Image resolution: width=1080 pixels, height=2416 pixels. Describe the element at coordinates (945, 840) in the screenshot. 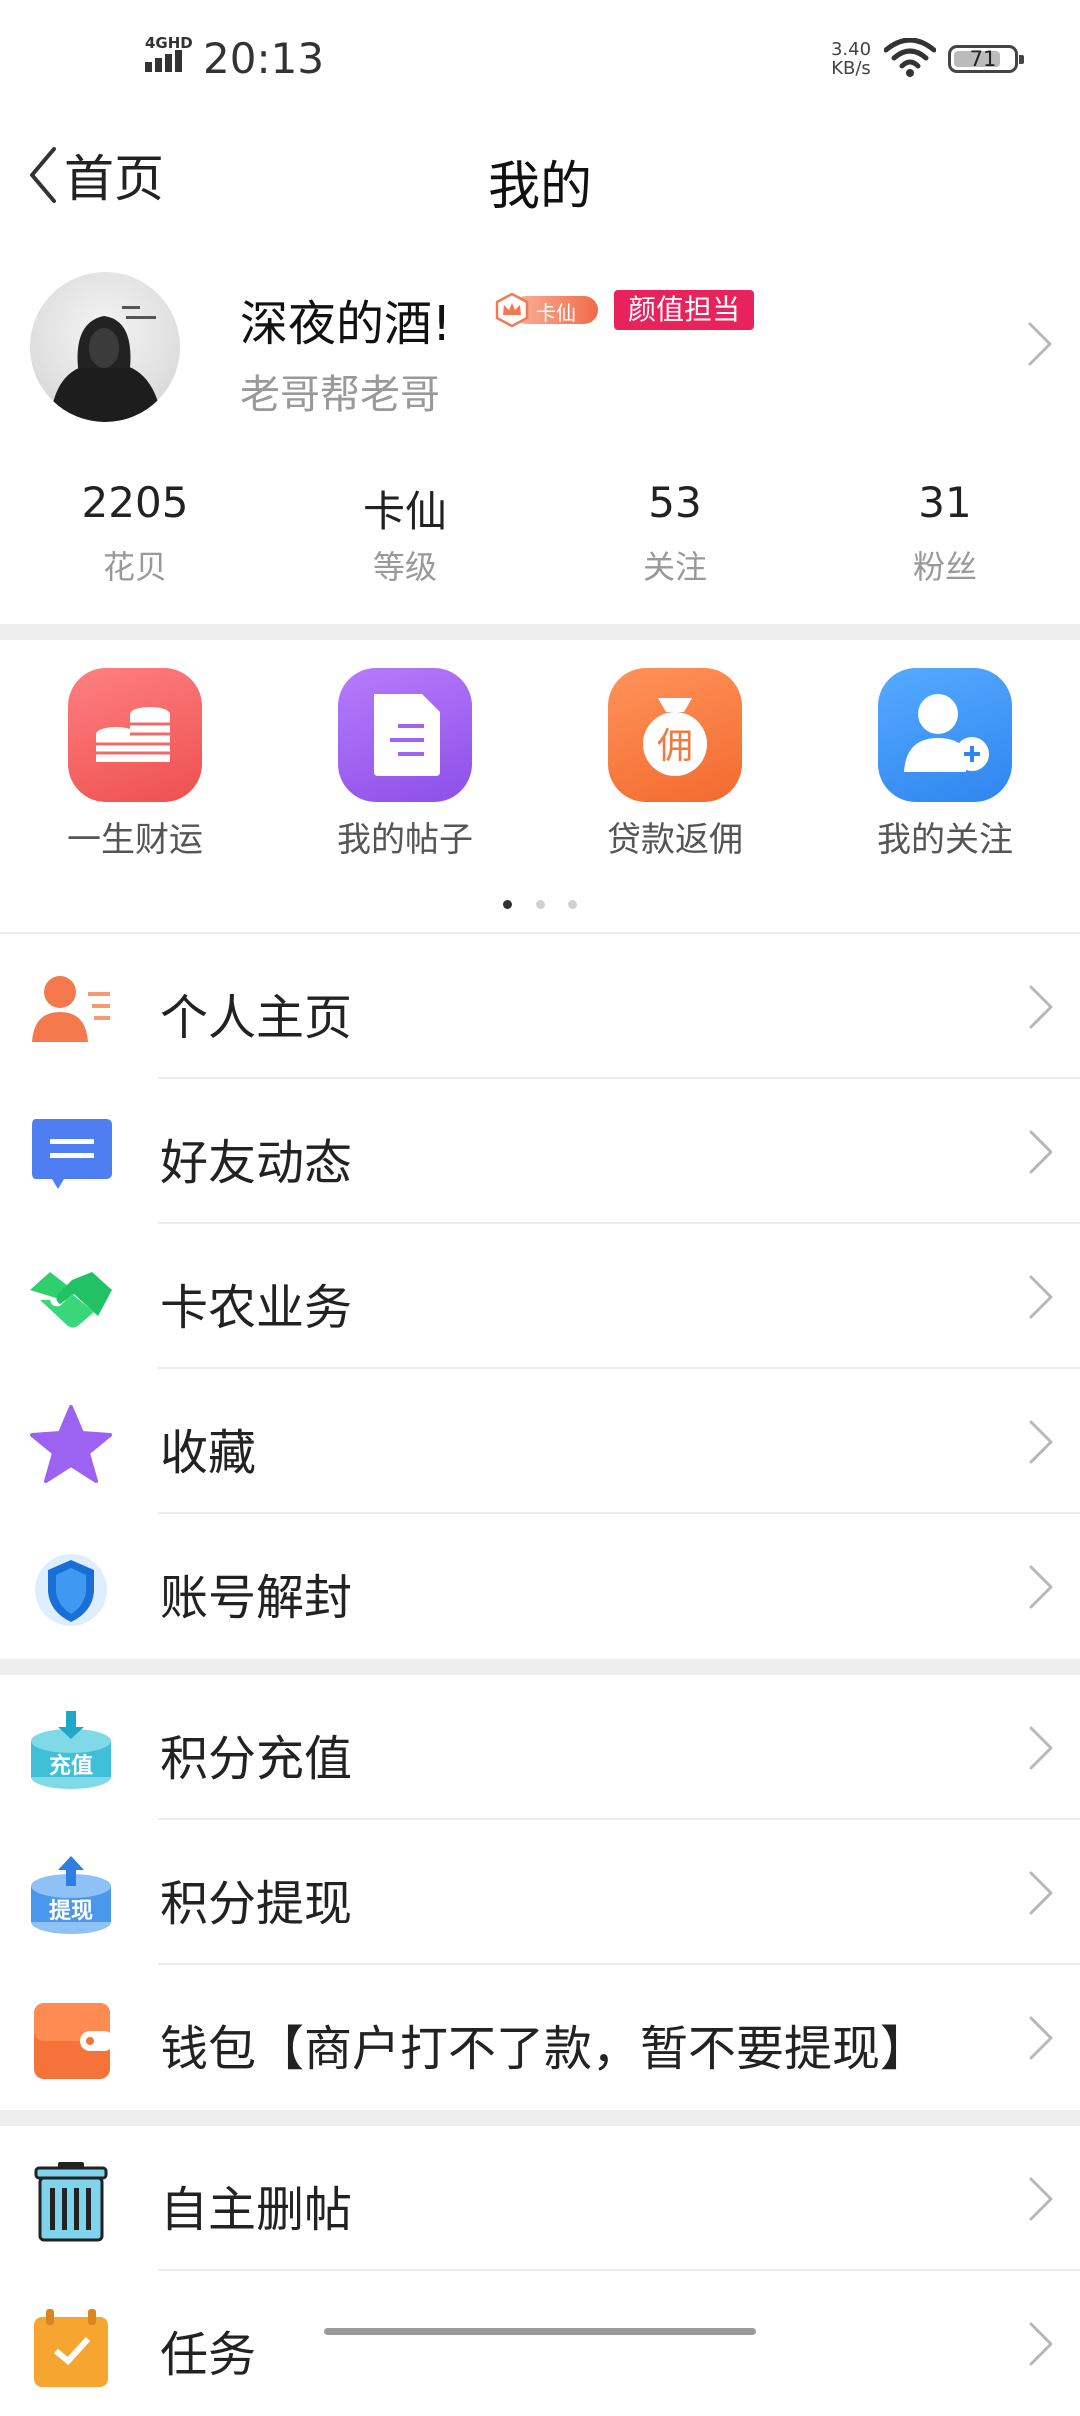

I see `shortcut-label: 我的关注` at that location.